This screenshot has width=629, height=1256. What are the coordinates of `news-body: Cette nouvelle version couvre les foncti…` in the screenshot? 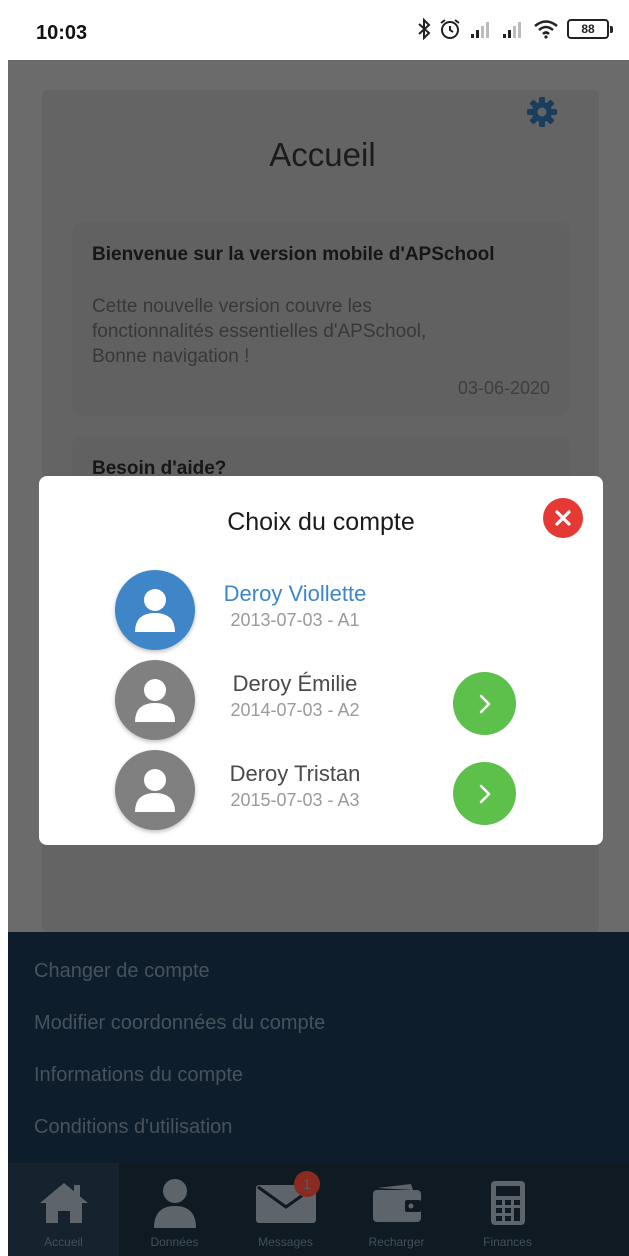 It's located at (322, 331).